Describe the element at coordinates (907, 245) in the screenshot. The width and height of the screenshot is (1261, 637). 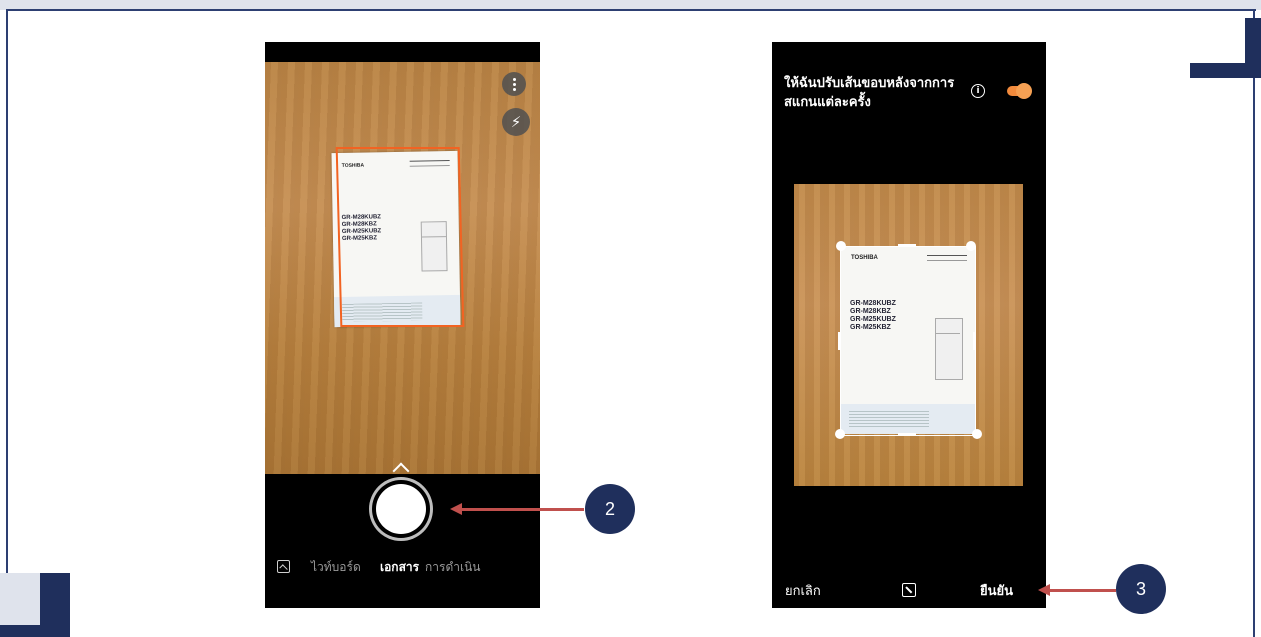
I see `crop-handle-top` at that location.